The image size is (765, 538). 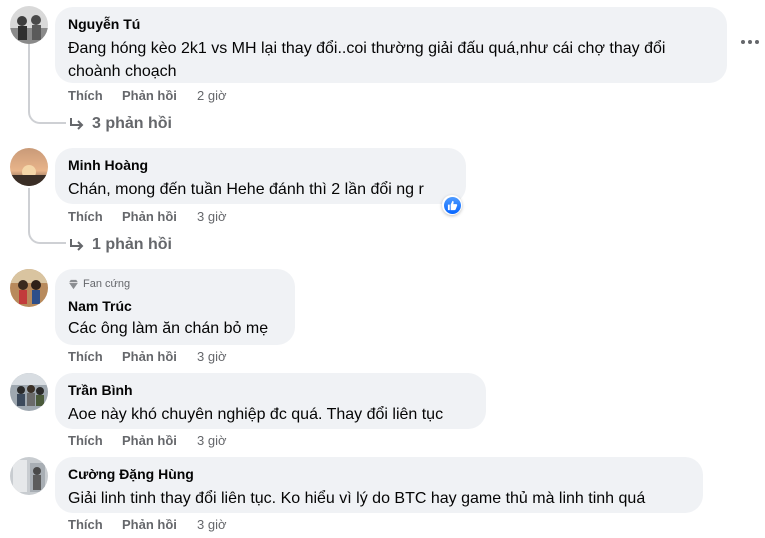 I want to click on view-replies-link: 3 phản hồi, so click(x=120, y=124).